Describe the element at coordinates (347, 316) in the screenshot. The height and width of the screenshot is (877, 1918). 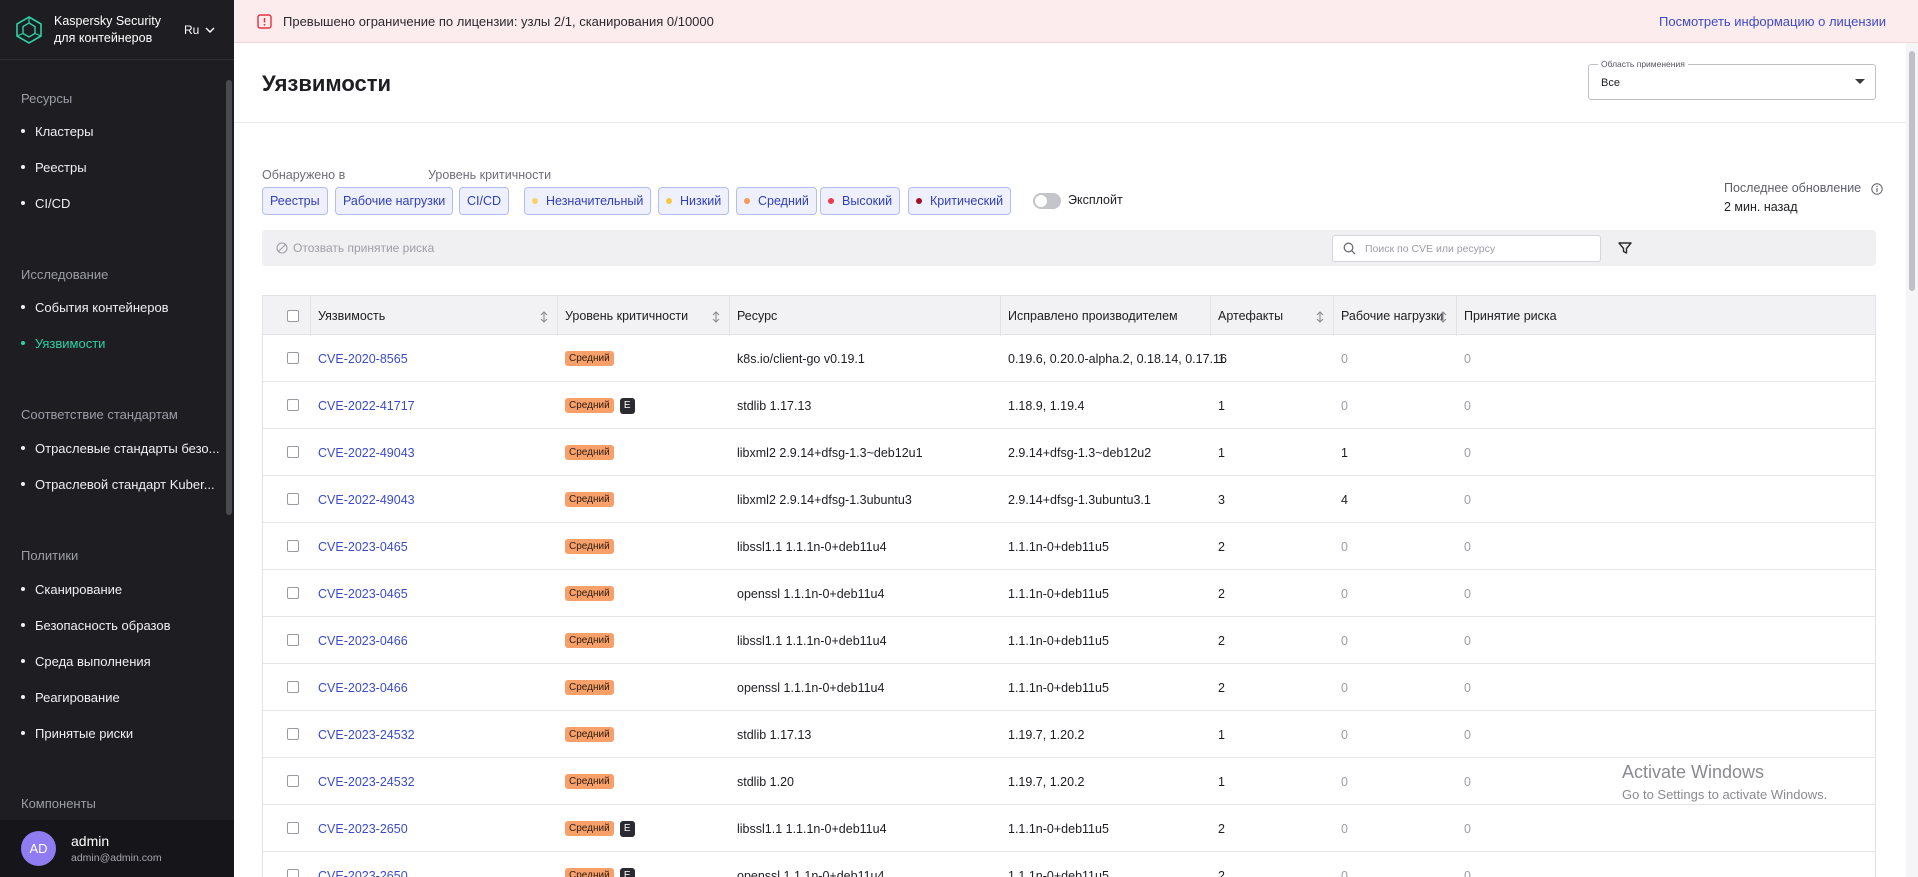
I see `column-header-vulnerability: Уязвимость` at that location.